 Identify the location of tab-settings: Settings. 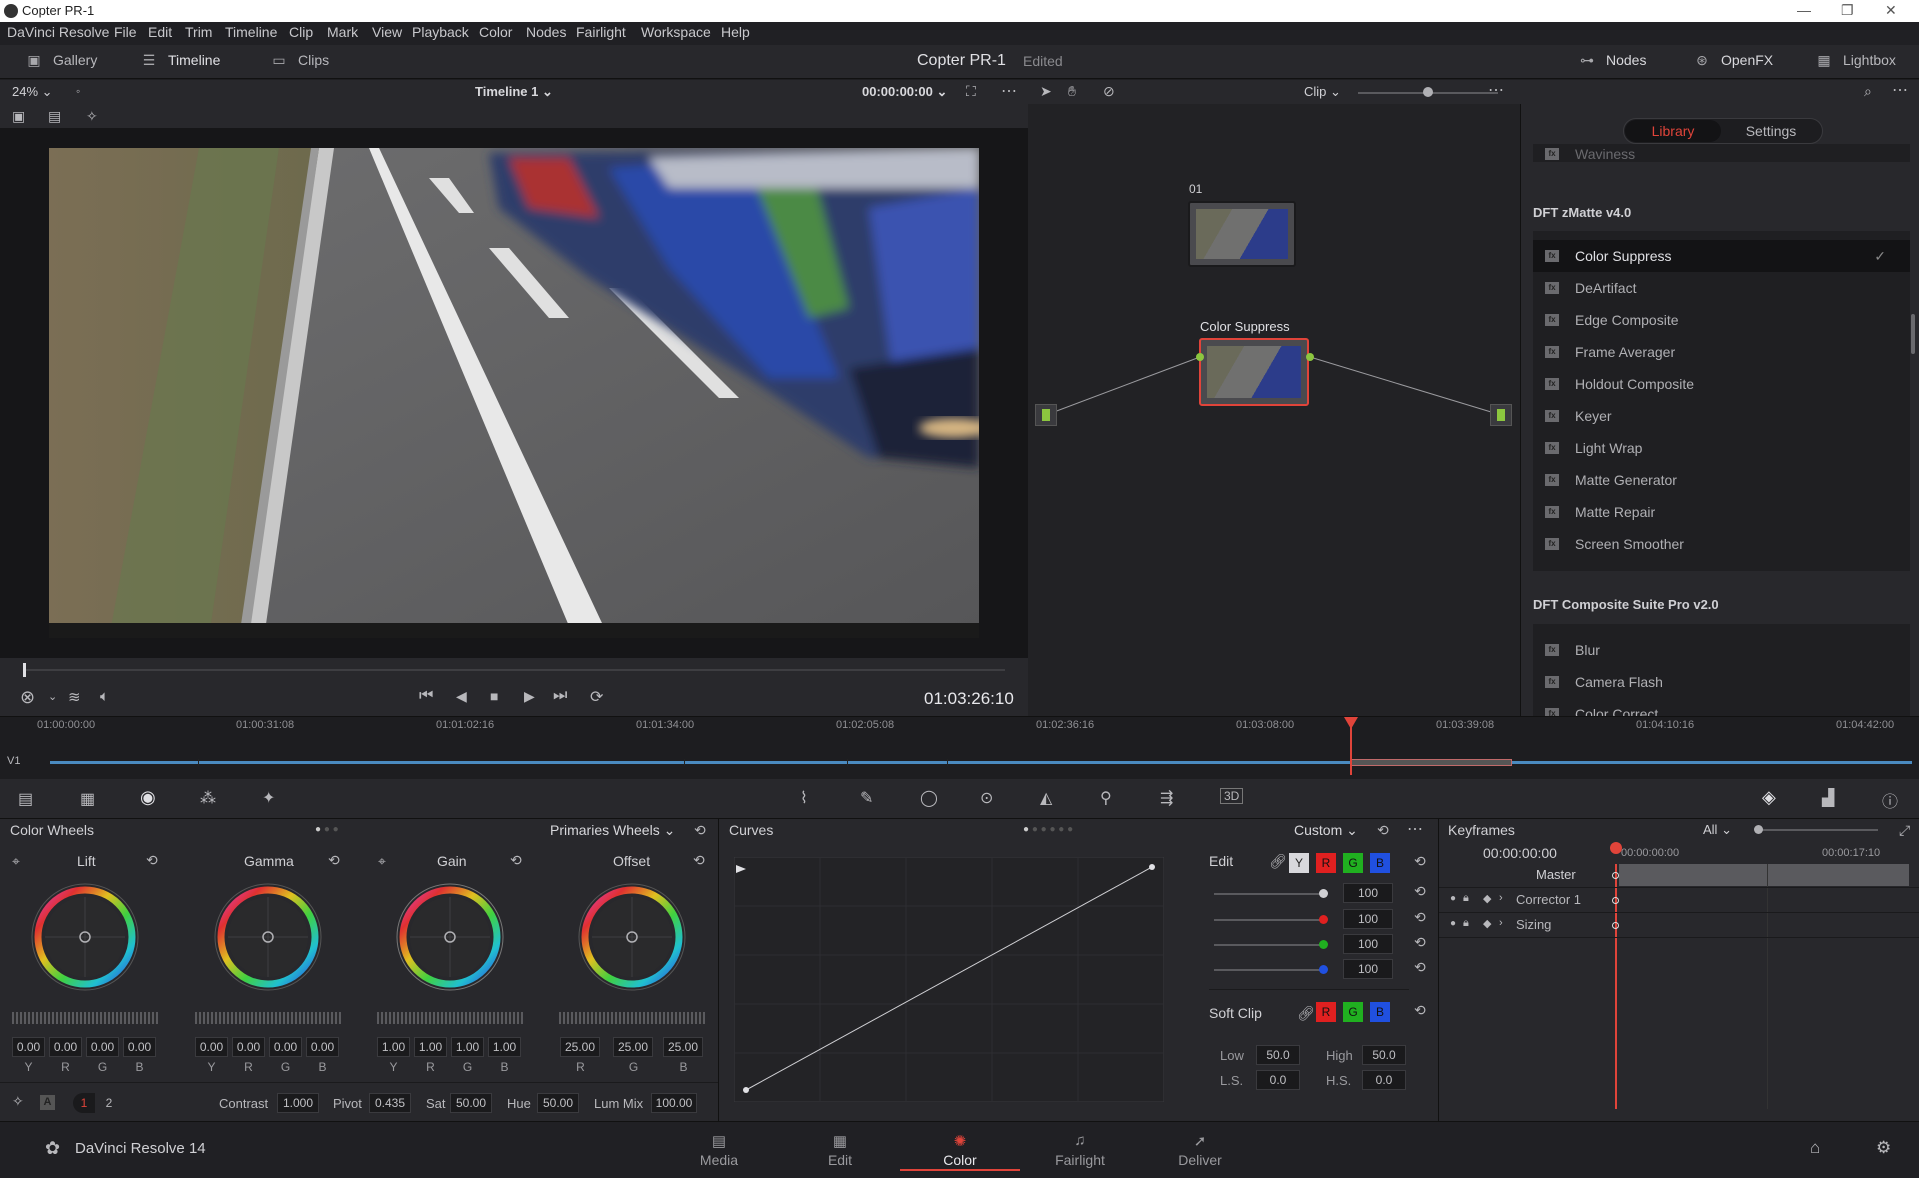
(1771, 131).